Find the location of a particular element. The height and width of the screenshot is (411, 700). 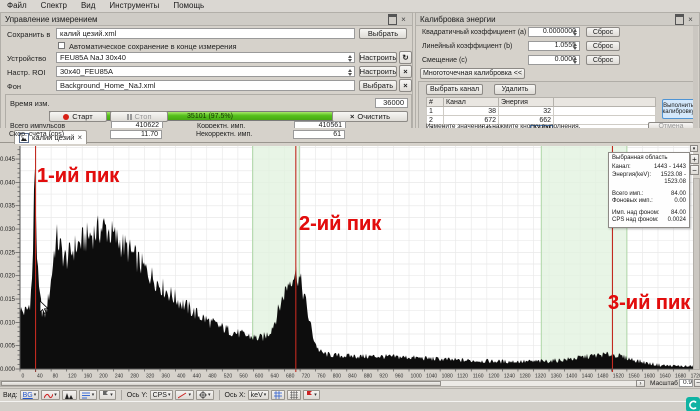

axis-x-grid2-button is located at coordinates (294, 395).